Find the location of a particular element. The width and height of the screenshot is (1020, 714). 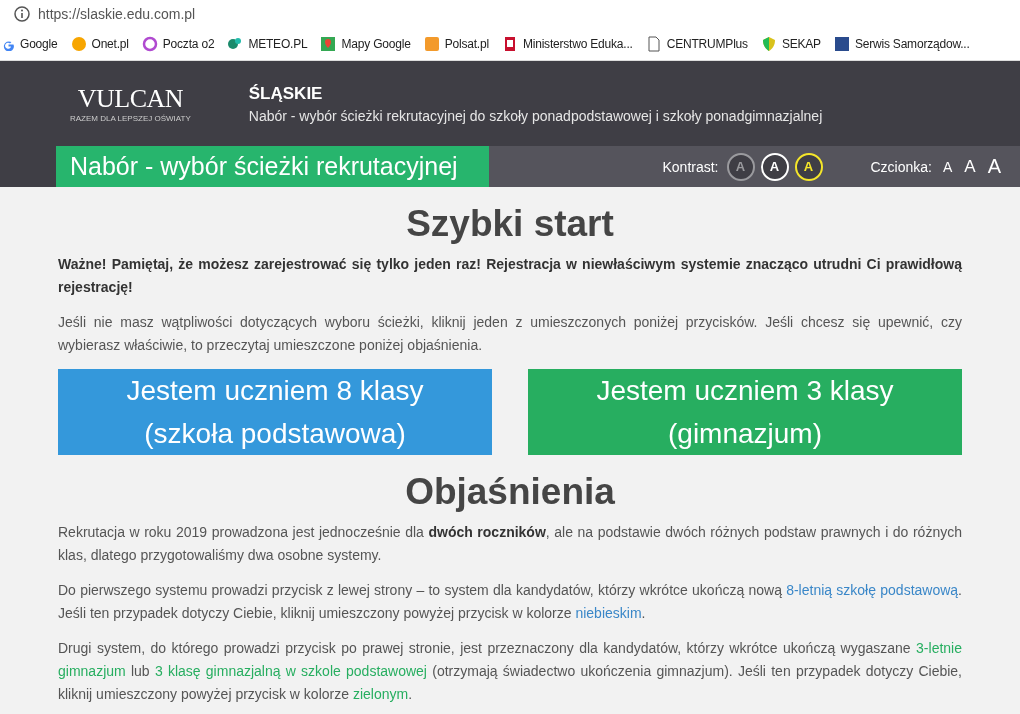

bookmark: SEKAP is located at coordinates (790, 44).